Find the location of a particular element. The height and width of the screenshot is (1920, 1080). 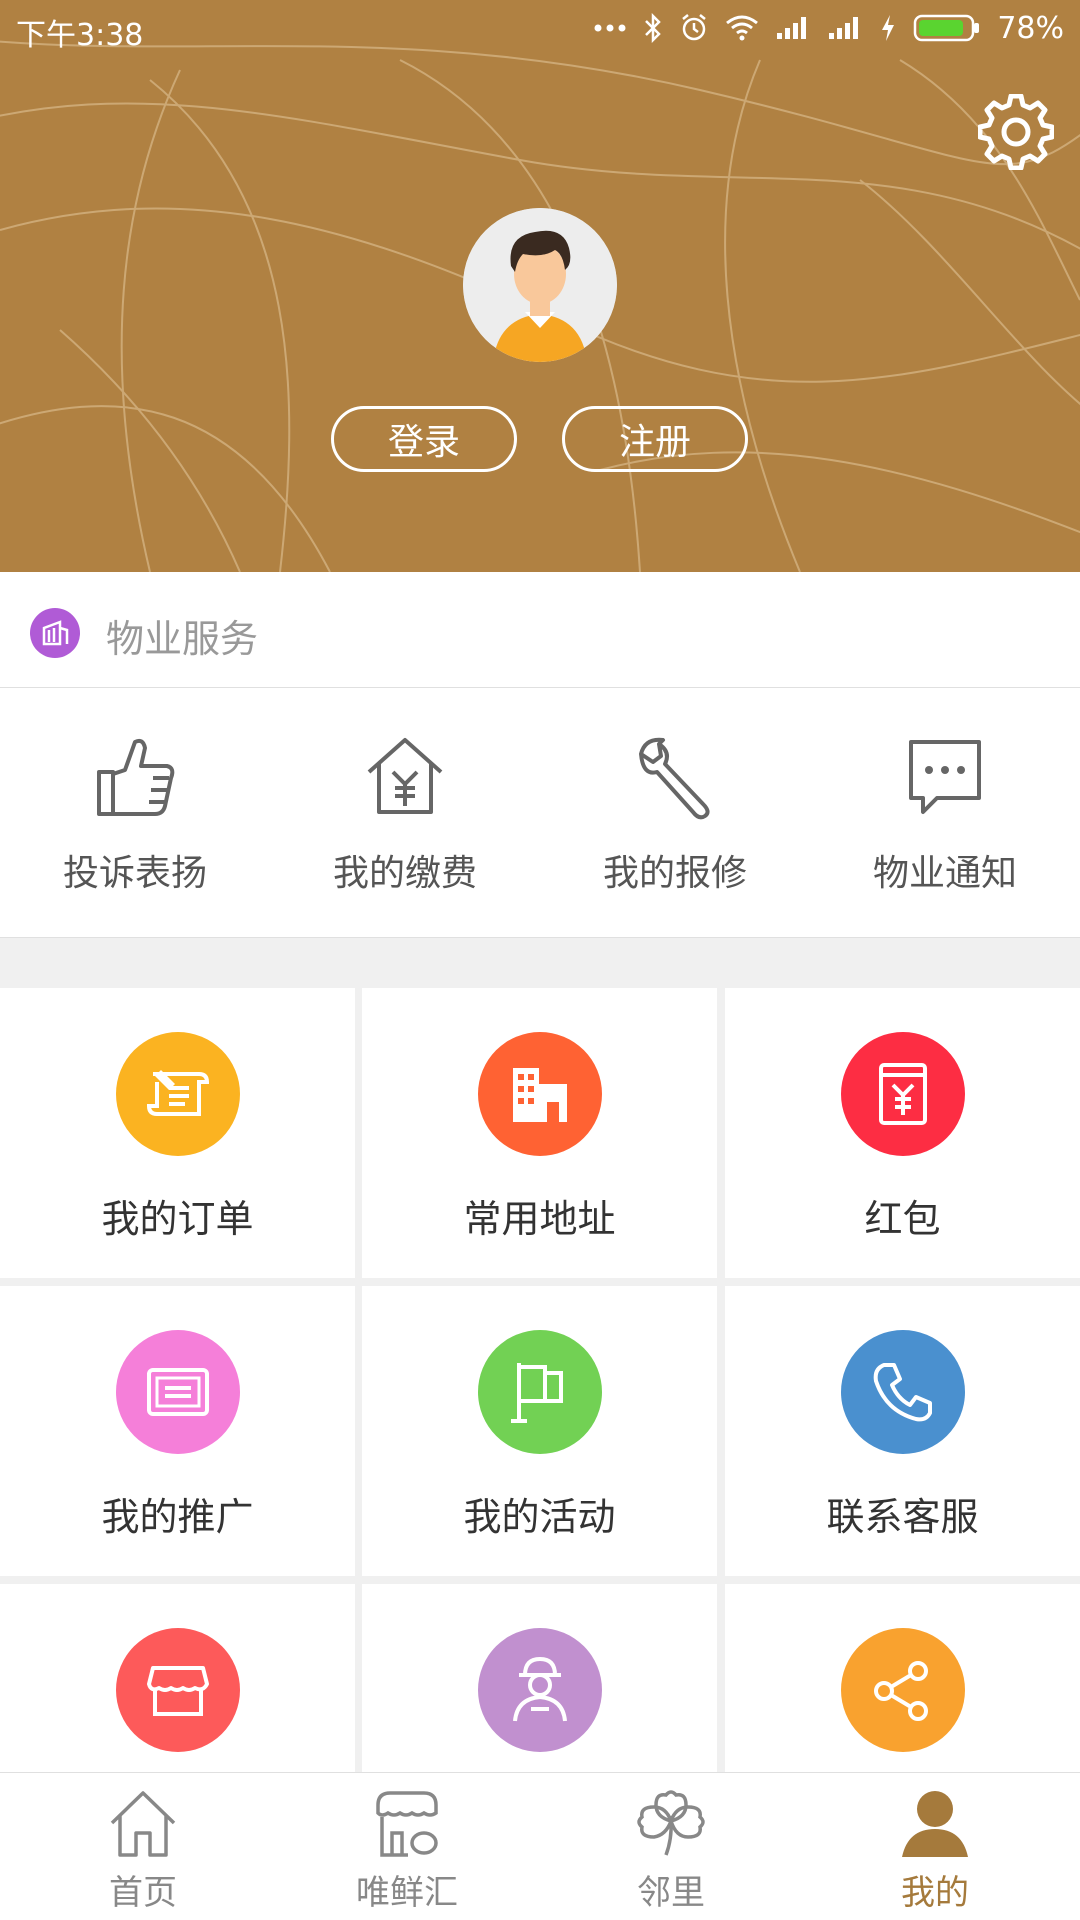

property-item-complaint: 投诉表扬 is located at coordinates (135, 813).